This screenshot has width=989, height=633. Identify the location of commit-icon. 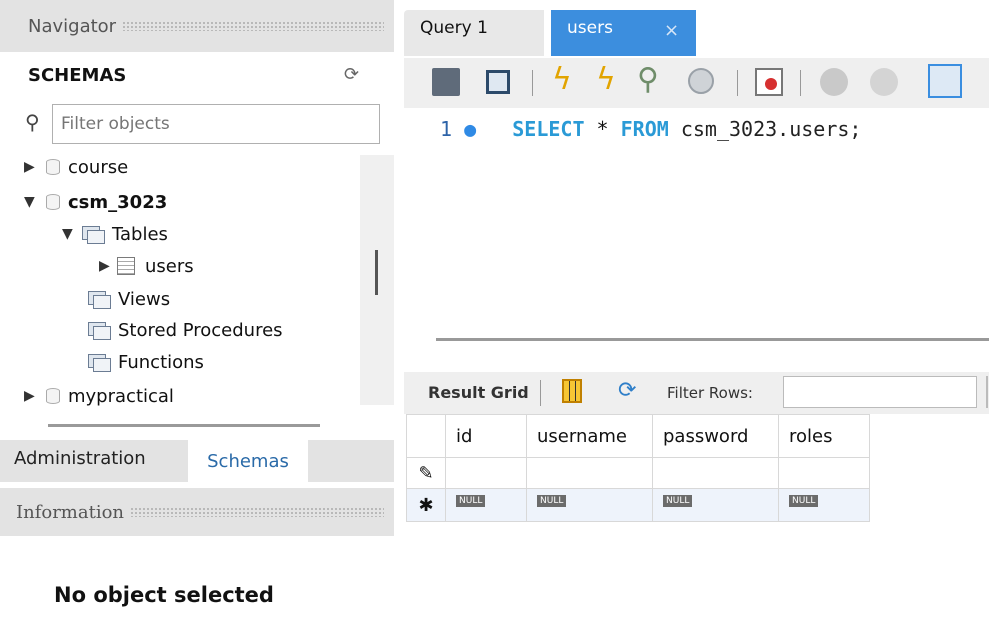
(834, 82).